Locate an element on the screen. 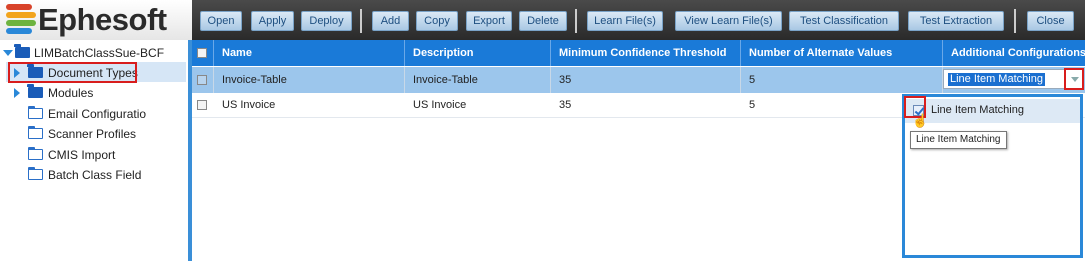  cell-description: Invoice-Table is located at coordinates (478, 80).